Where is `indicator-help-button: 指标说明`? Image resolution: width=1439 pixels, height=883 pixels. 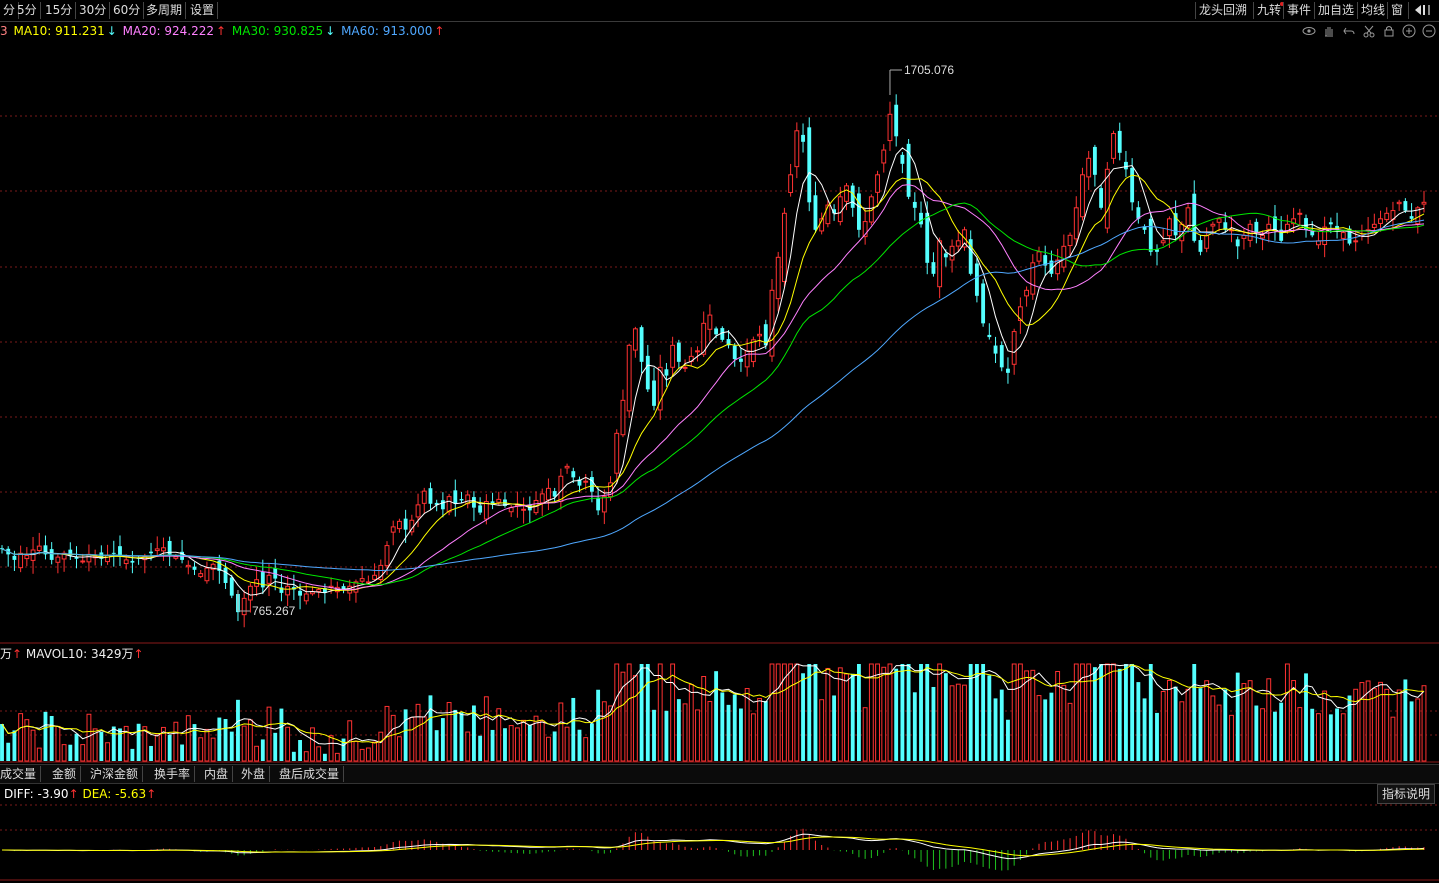 indicator-help-button: 指标说明 is located at coordinates (1405, 794).